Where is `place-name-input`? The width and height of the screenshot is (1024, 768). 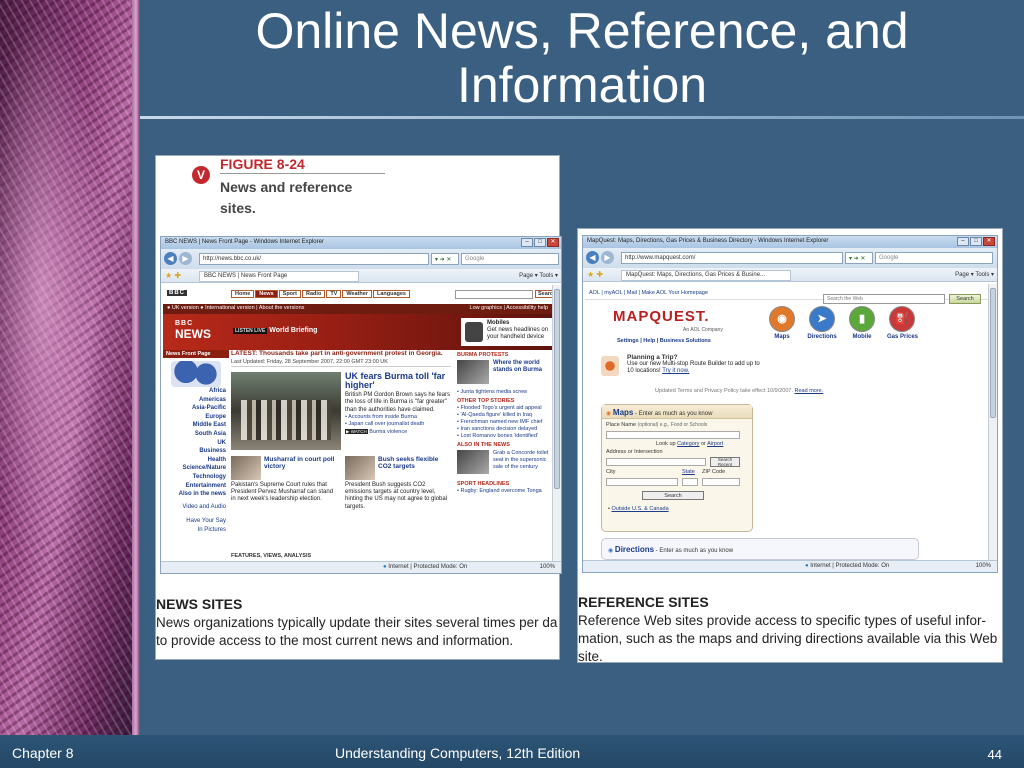 place-name-input is located at coordinates (673, 435).